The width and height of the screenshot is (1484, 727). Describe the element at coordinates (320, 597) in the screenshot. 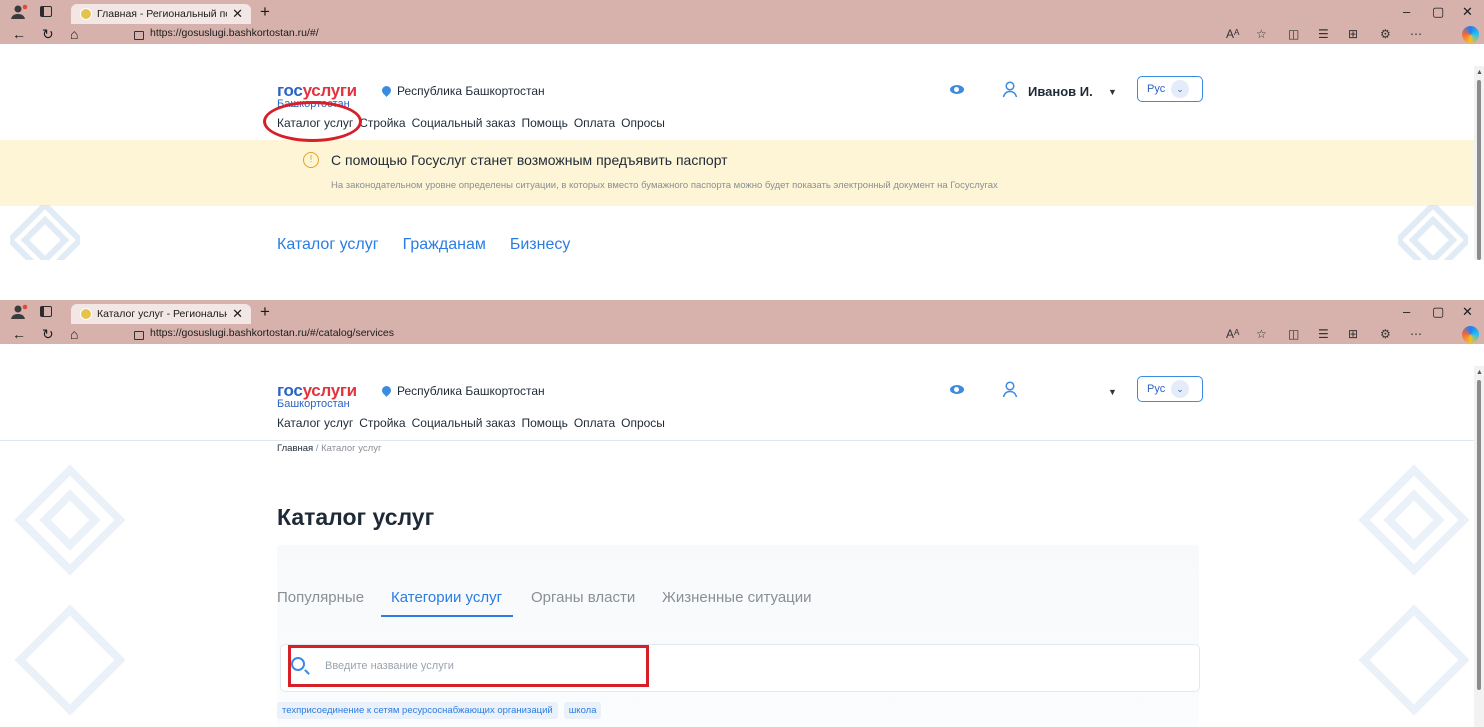

I see `tab-popular: Популярные` at that location.